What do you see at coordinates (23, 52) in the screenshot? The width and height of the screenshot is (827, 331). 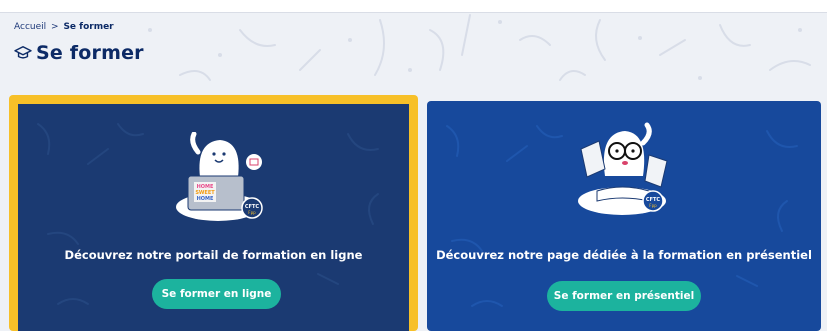 I see `graduation-cap-icon` at bounding box center [23, 52].